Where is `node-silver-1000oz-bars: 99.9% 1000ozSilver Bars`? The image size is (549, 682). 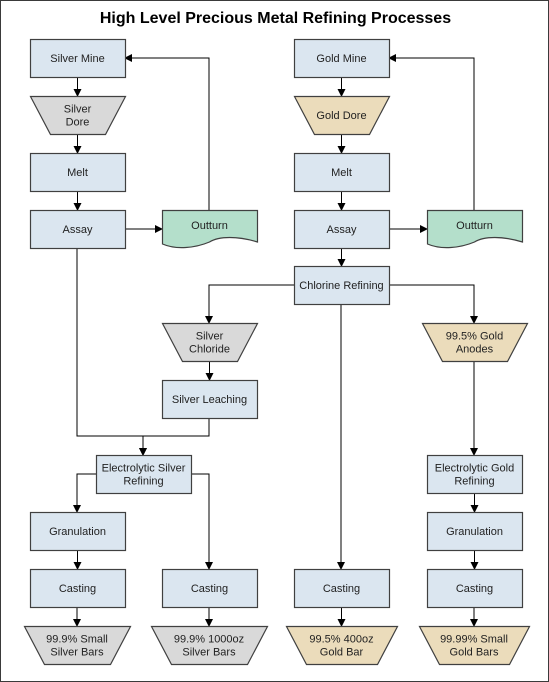 node-silver-1000oz-bars: 99.9% 1000ozSilver Bars is located at coordinates (209, 645).